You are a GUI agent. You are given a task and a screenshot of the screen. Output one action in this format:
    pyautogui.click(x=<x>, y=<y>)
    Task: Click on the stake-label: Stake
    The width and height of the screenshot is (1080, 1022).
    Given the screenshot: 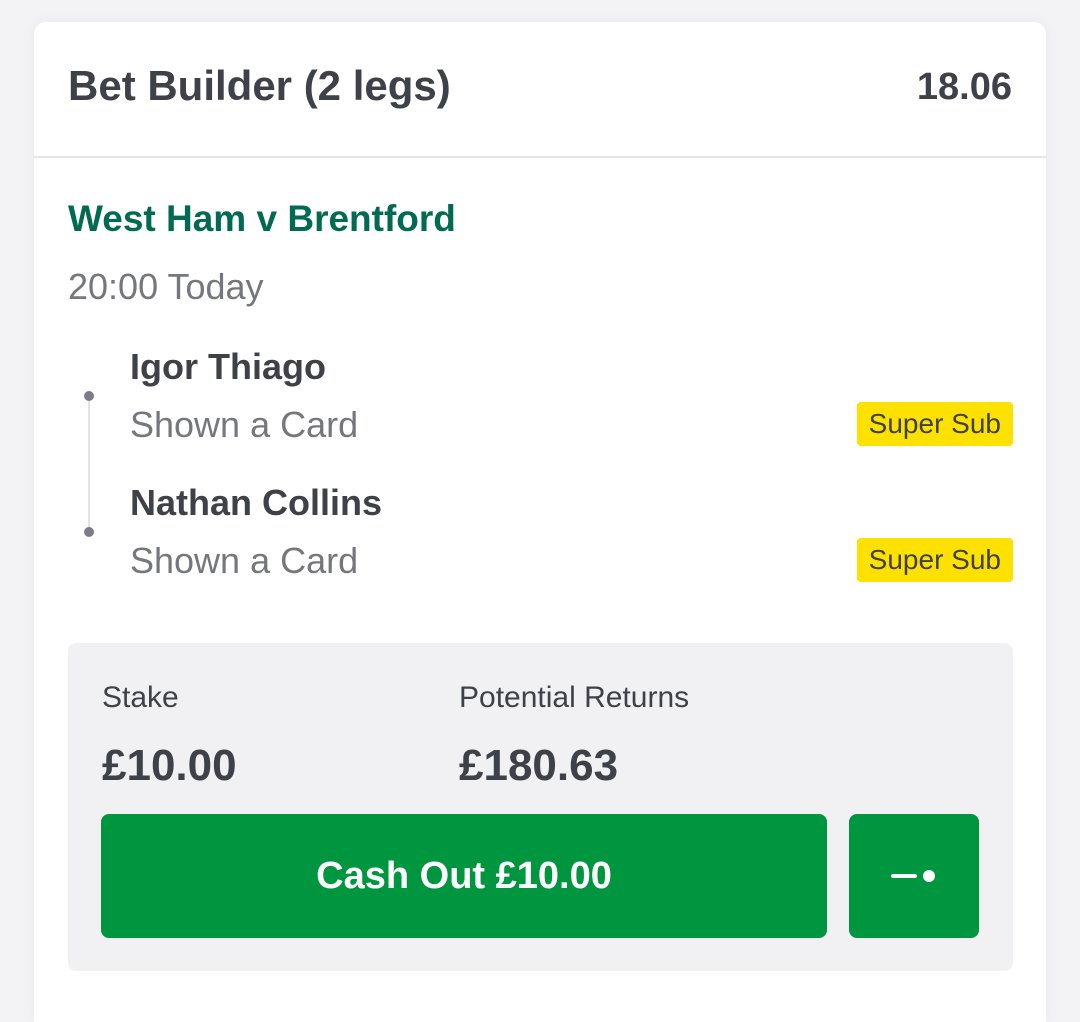 What is the action you would take?
    pyautogui.click(x=140, y=697)
    